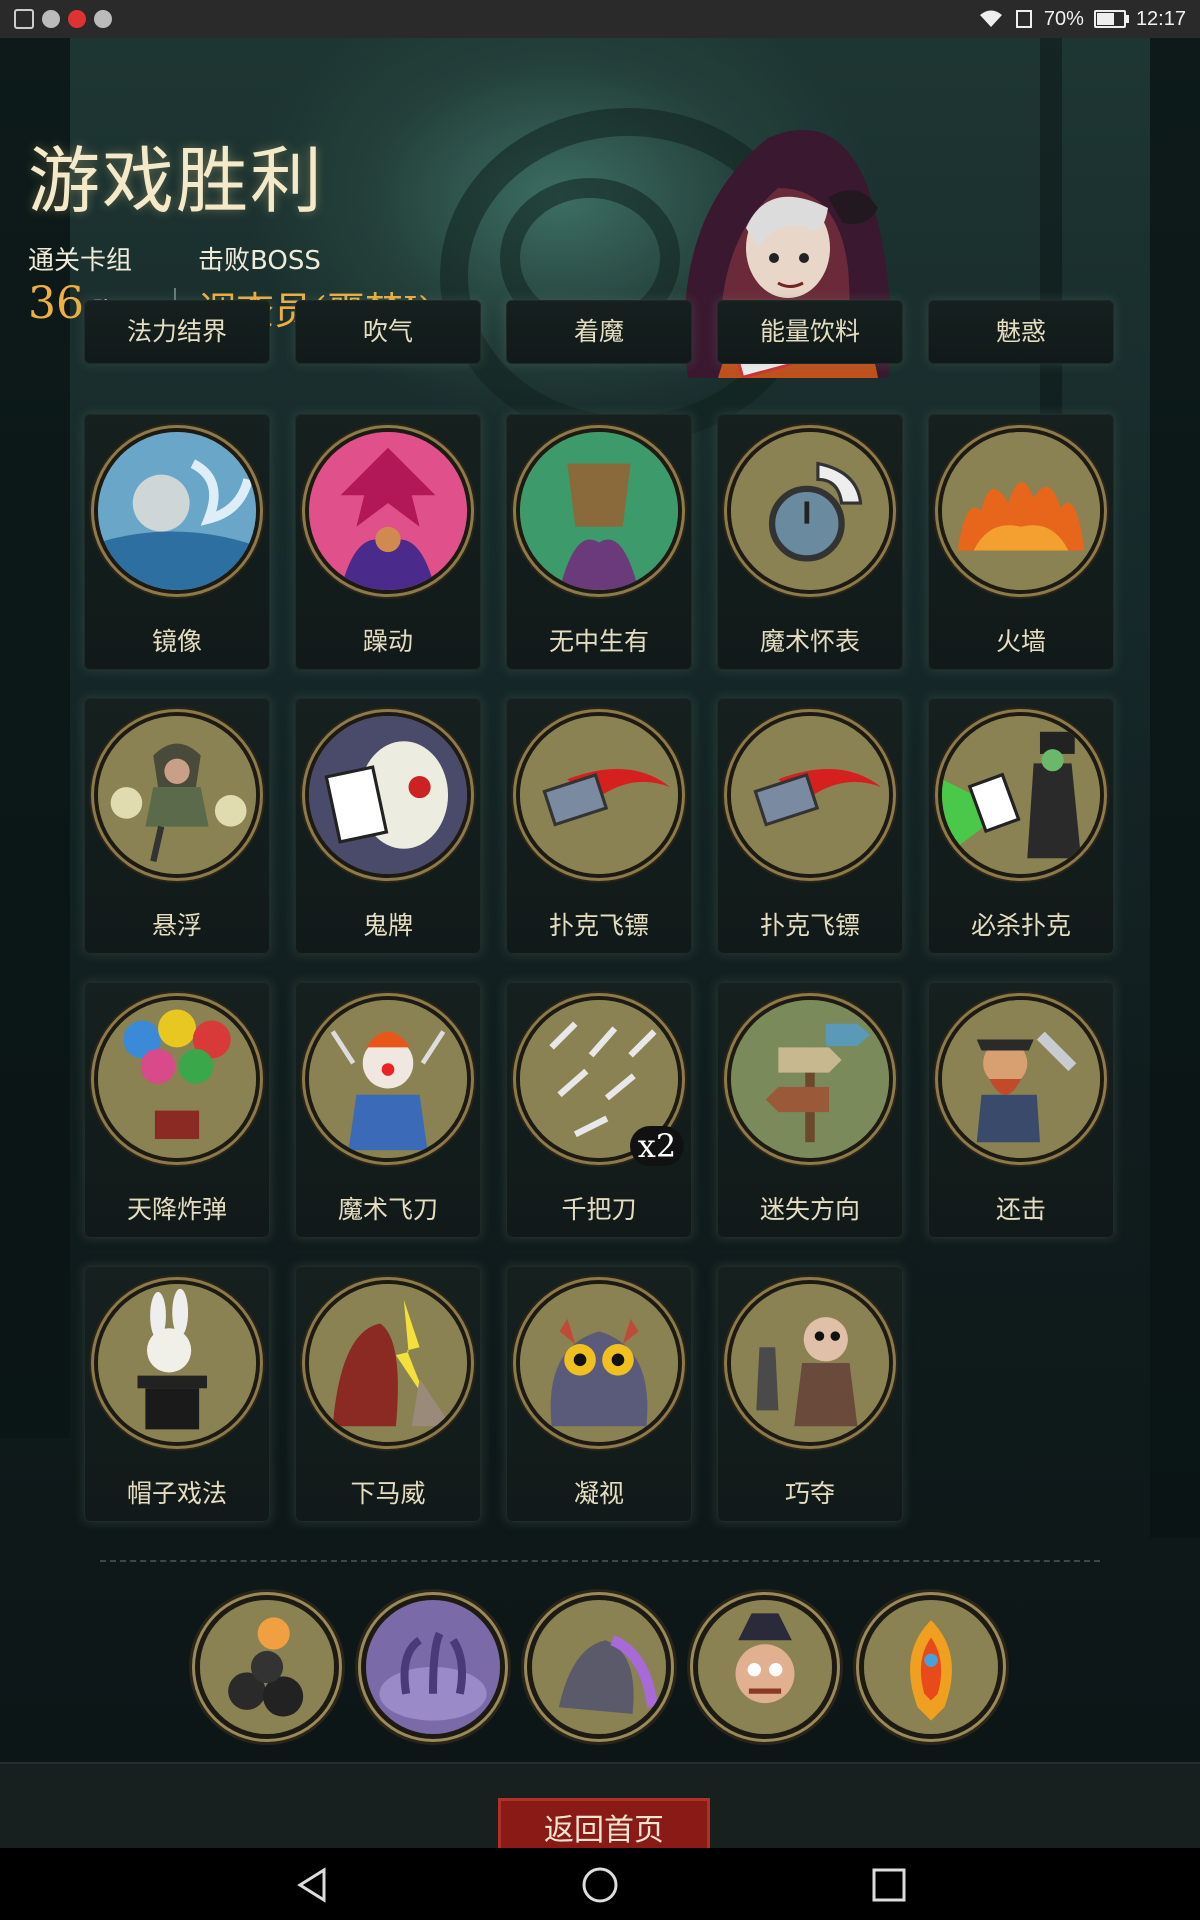 This screenshot has width=1200, height=1920. I want to click on card-pocket-watch: 魔术怀表, so click(810, 542).